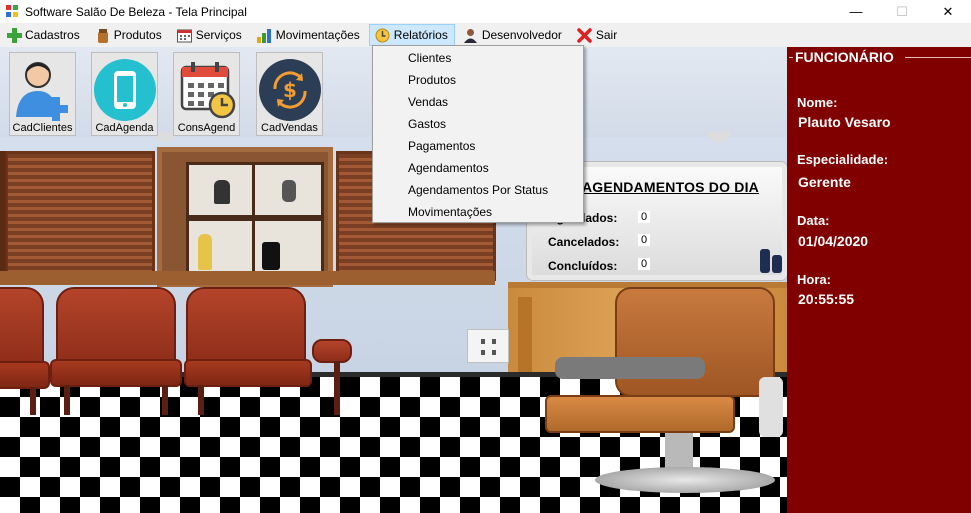  I want to click on dropdown-item-movimentacoes: Movimentações, so click(478, 212).